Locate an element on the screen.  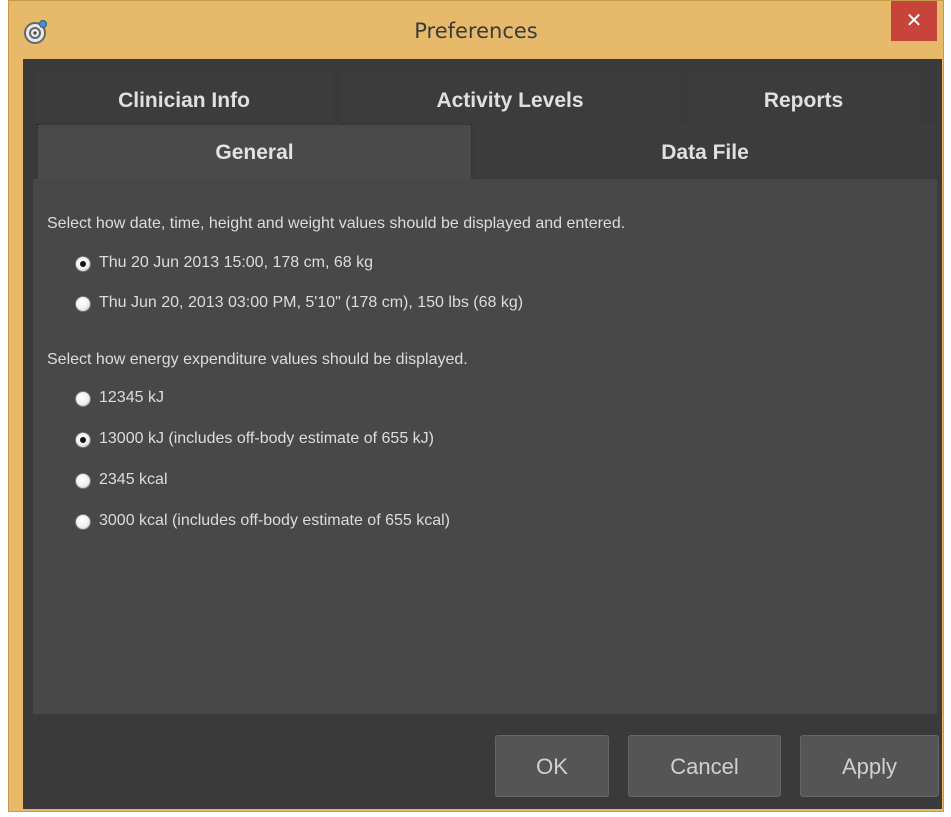
close-button: ✕ is located at coordinates (914, 21).